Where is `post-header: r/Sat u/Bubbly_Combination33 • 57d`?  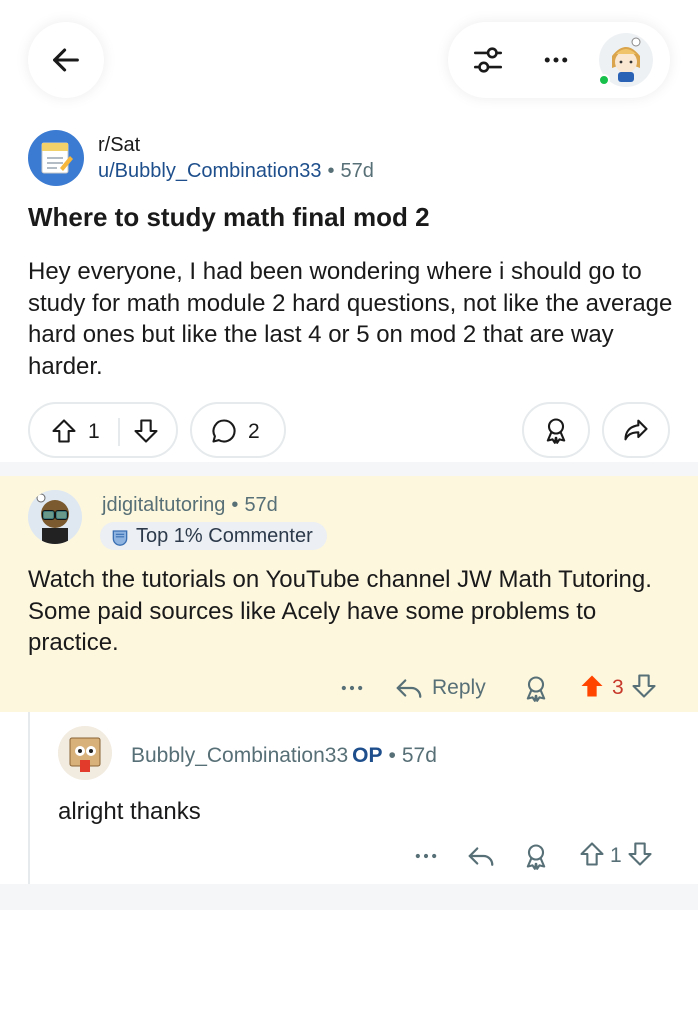 post-header: r/Sat u/Bubbly_Combination33 • 57d is located at coordinates (348, 159).